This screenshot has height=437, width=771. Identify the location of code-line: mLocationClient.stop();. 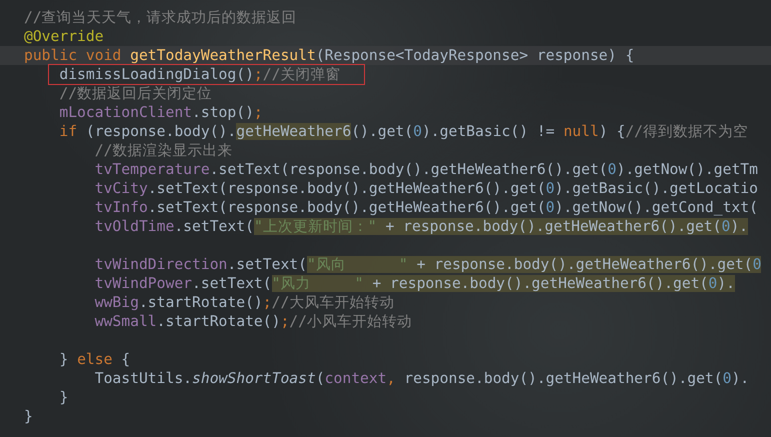
(161, 112).